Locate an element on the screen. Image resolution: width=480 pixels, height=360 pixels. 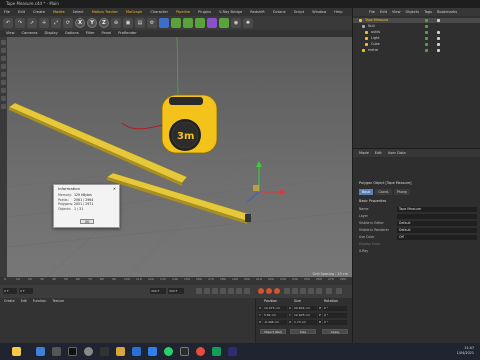
coordinate-mode-dropdown: Object (Rel) is located at coordinates (273, 331).